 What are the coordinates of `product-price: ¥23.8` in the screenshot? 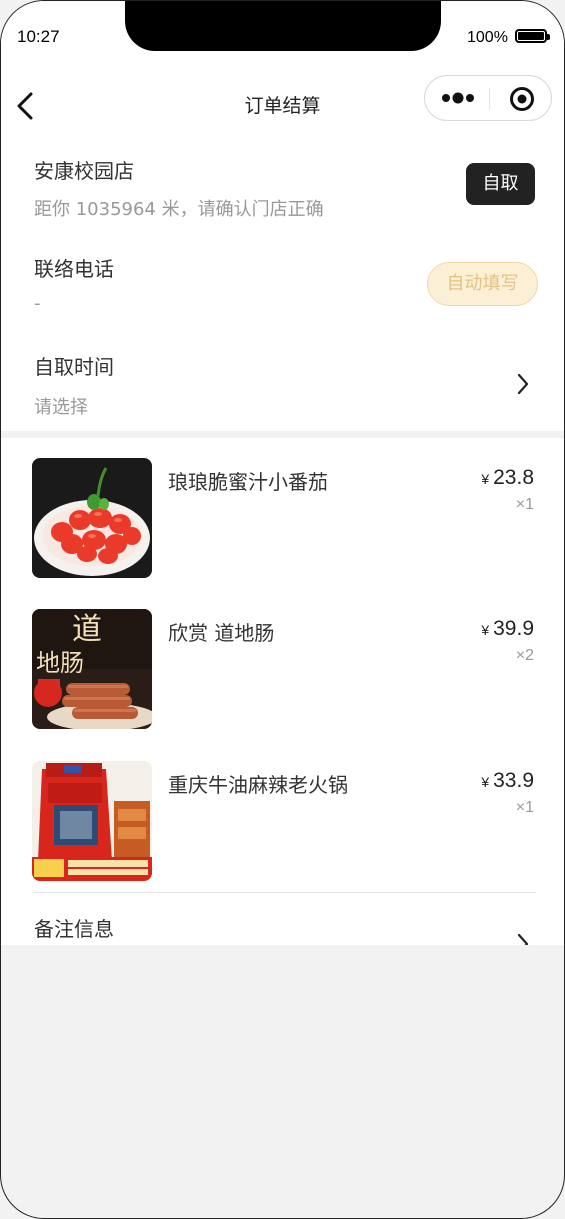 It's located at (507, 477).